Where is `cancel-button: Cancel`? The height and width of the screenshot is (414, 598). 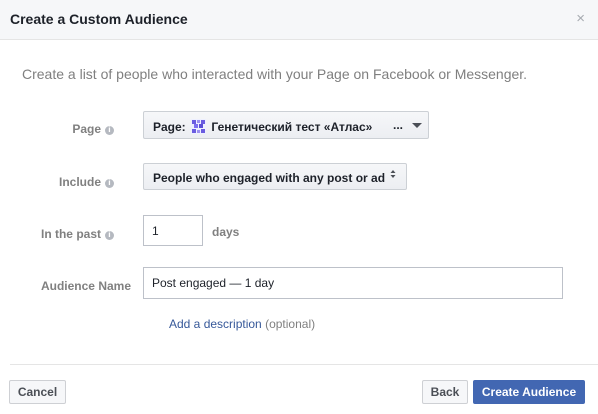 cancel-button: Cancel is located at coordinates (37, 392).